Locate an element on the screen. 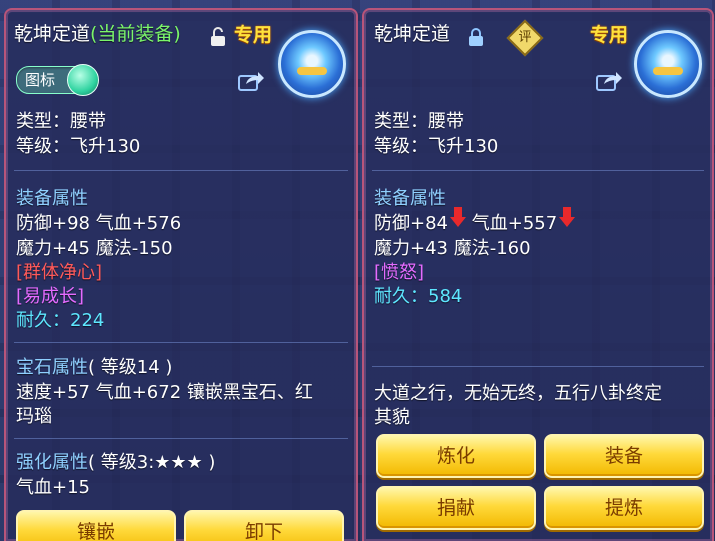 This screenshot has width=715, height=541. enhance-header: 强化属性 is located at coordinates (52, 462).